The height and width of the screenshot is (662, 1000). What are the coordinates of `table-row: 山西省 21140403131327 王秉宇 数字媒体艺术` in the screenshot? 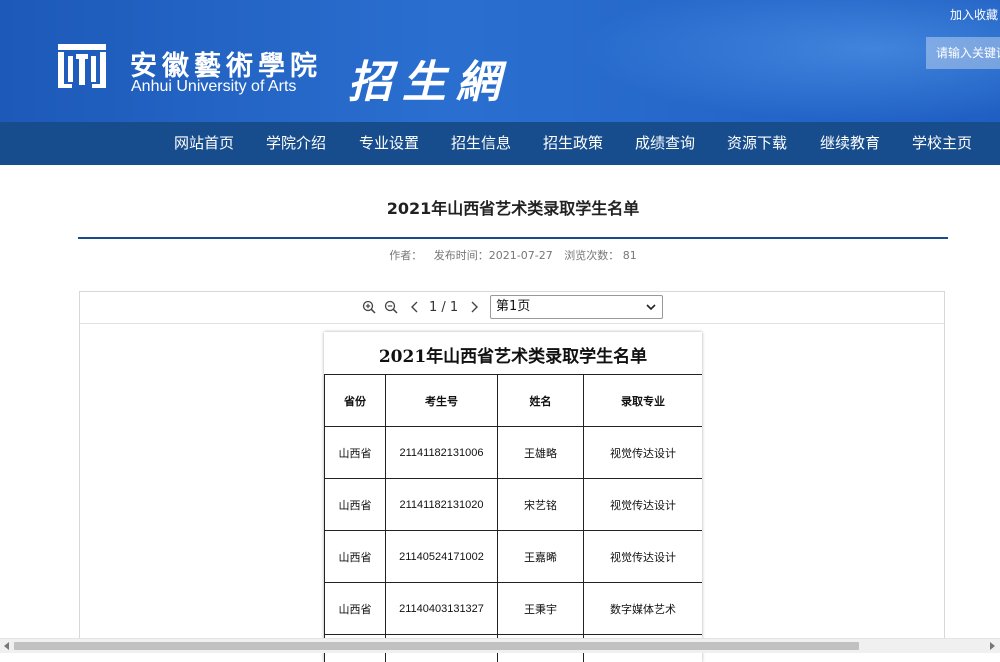 It's located at (514, 609).